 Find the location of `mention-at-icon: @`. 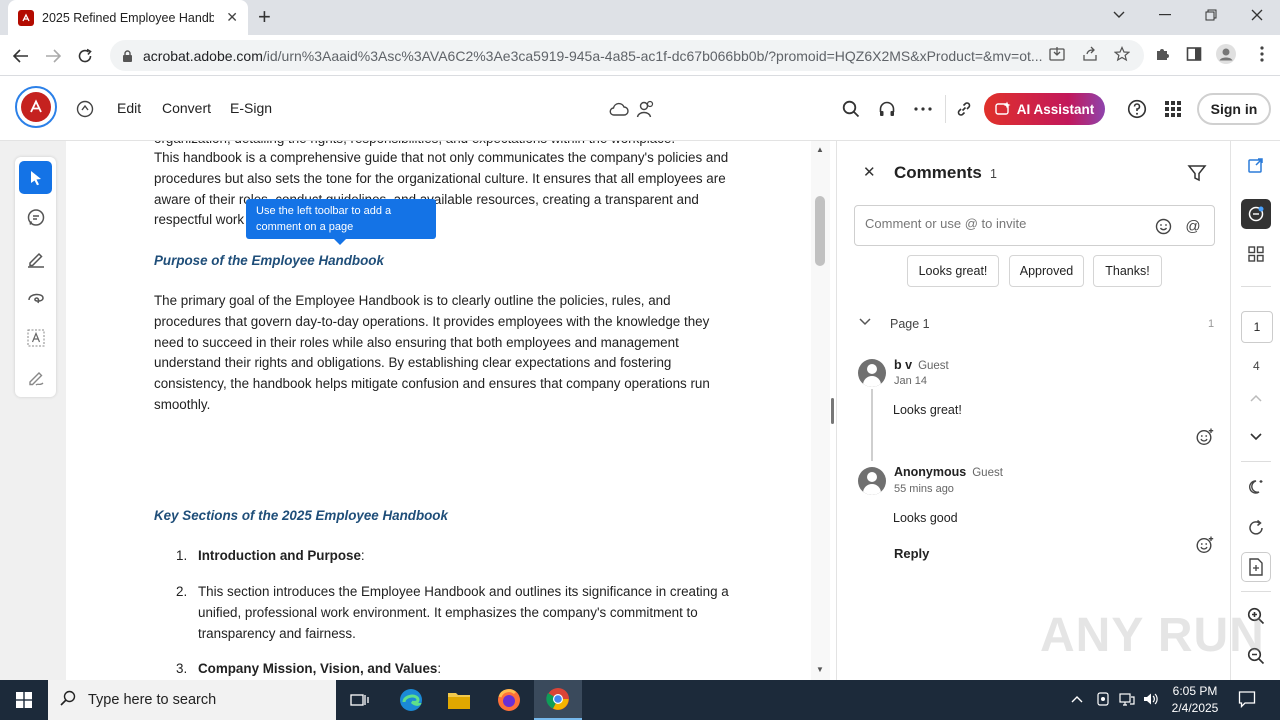

mention-at-icon: @ is located at coordinates (1193, 226).